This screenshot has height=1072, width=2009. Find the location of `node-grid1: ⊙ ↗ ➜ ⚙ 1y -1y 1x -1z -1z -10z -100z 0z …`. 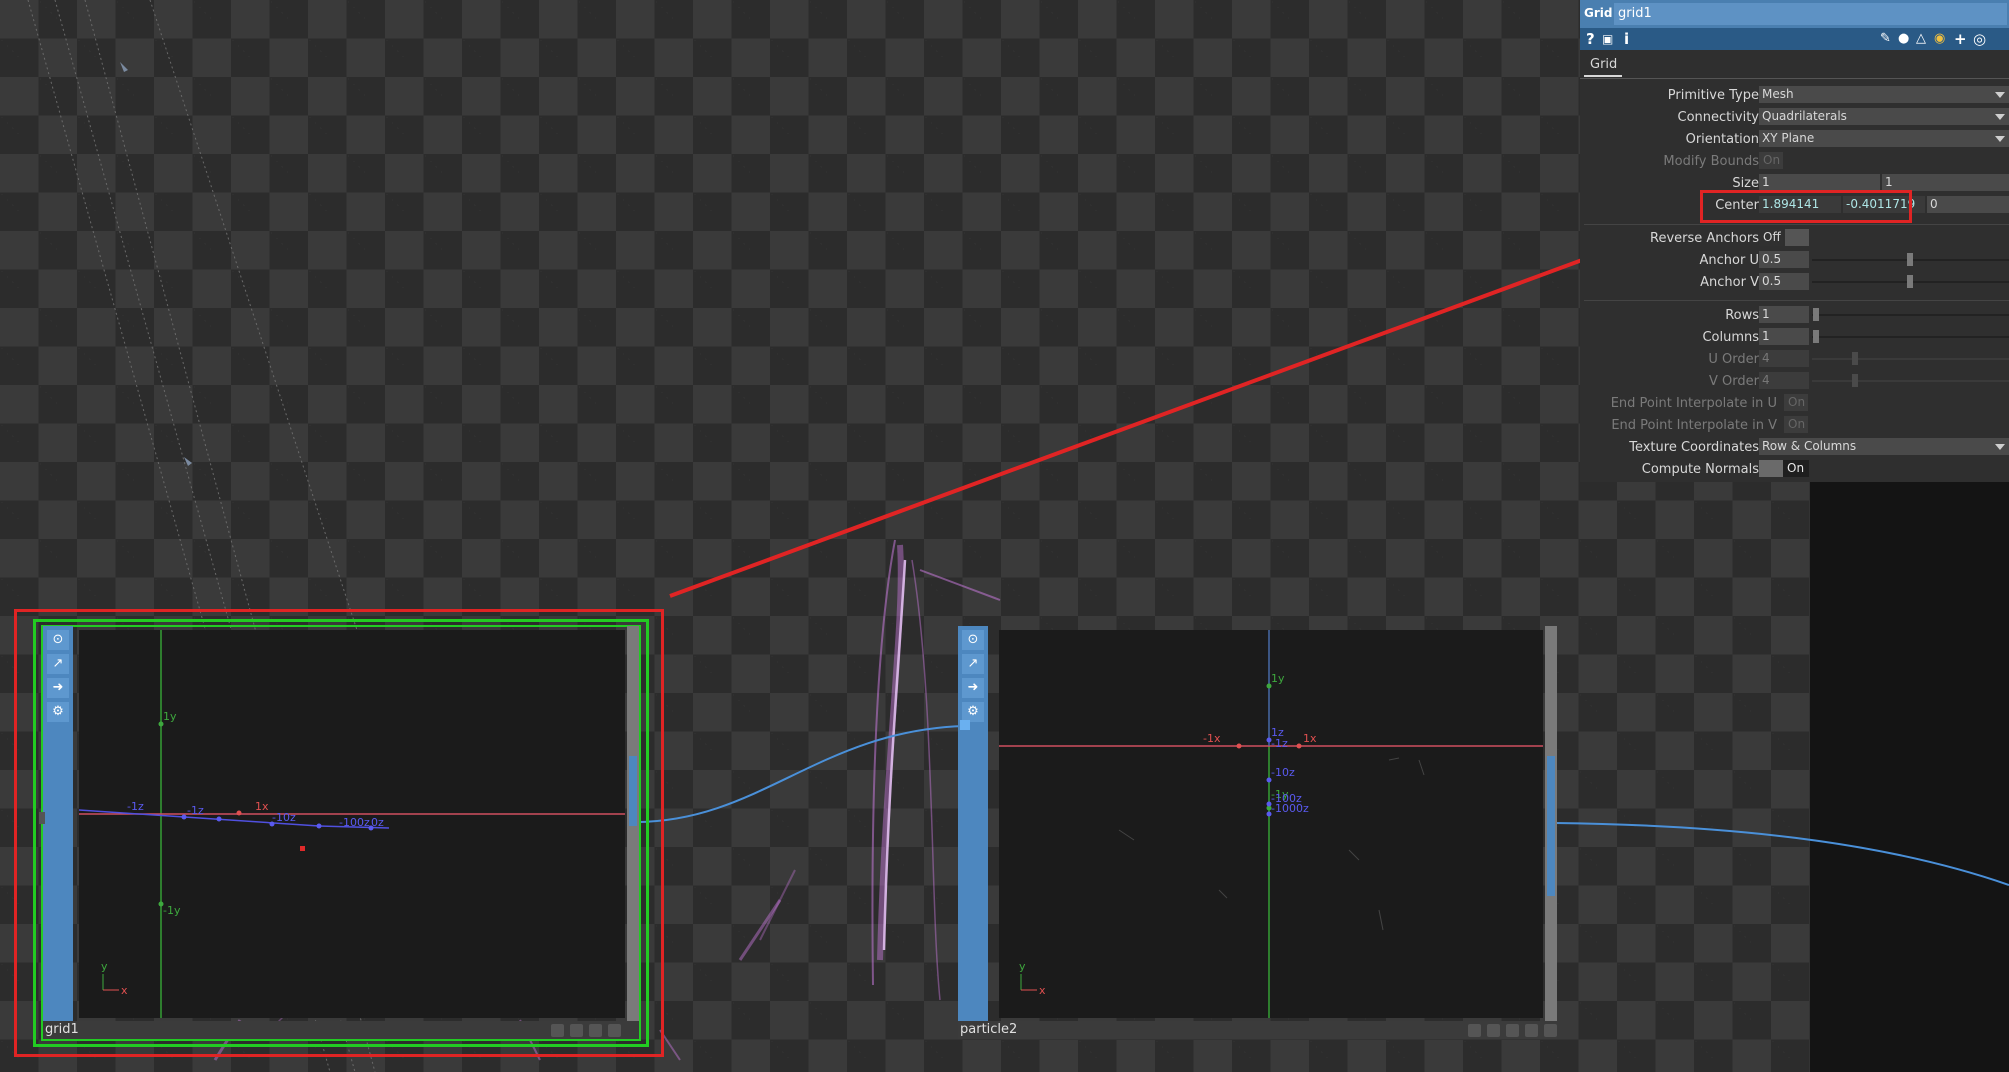

node-grid1: ⊙ ↗ ➜ ⚙ 1y -1y 1x -1z -1z -10z -100z 0z … is located at coordinates (339, 832).